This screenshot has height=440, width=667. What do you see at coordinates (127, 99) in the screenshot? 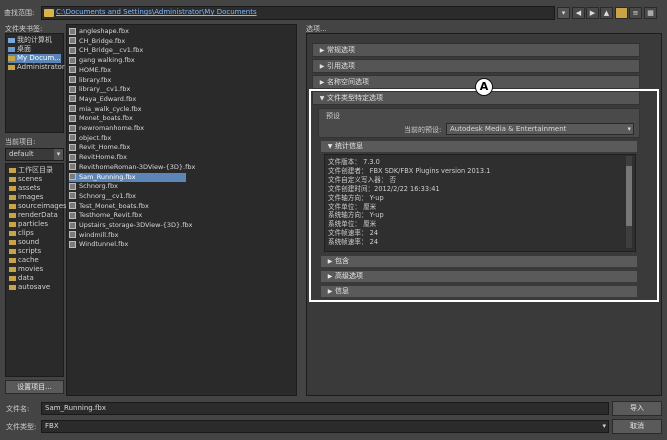
I see `file-item: Maya_Edward.fbx` at bounding box center [127, 99].